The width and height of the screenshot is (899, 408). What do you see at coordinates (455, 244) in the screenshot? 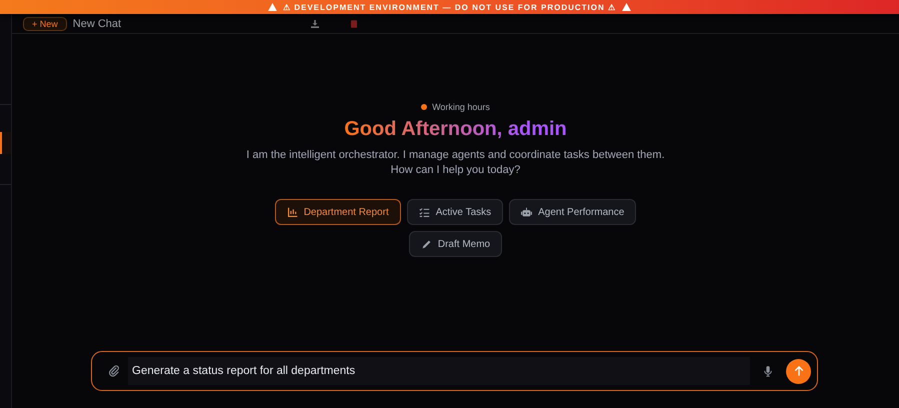
I see `suggestion-chip: Draft Memo` at bounding box center [455, 244].